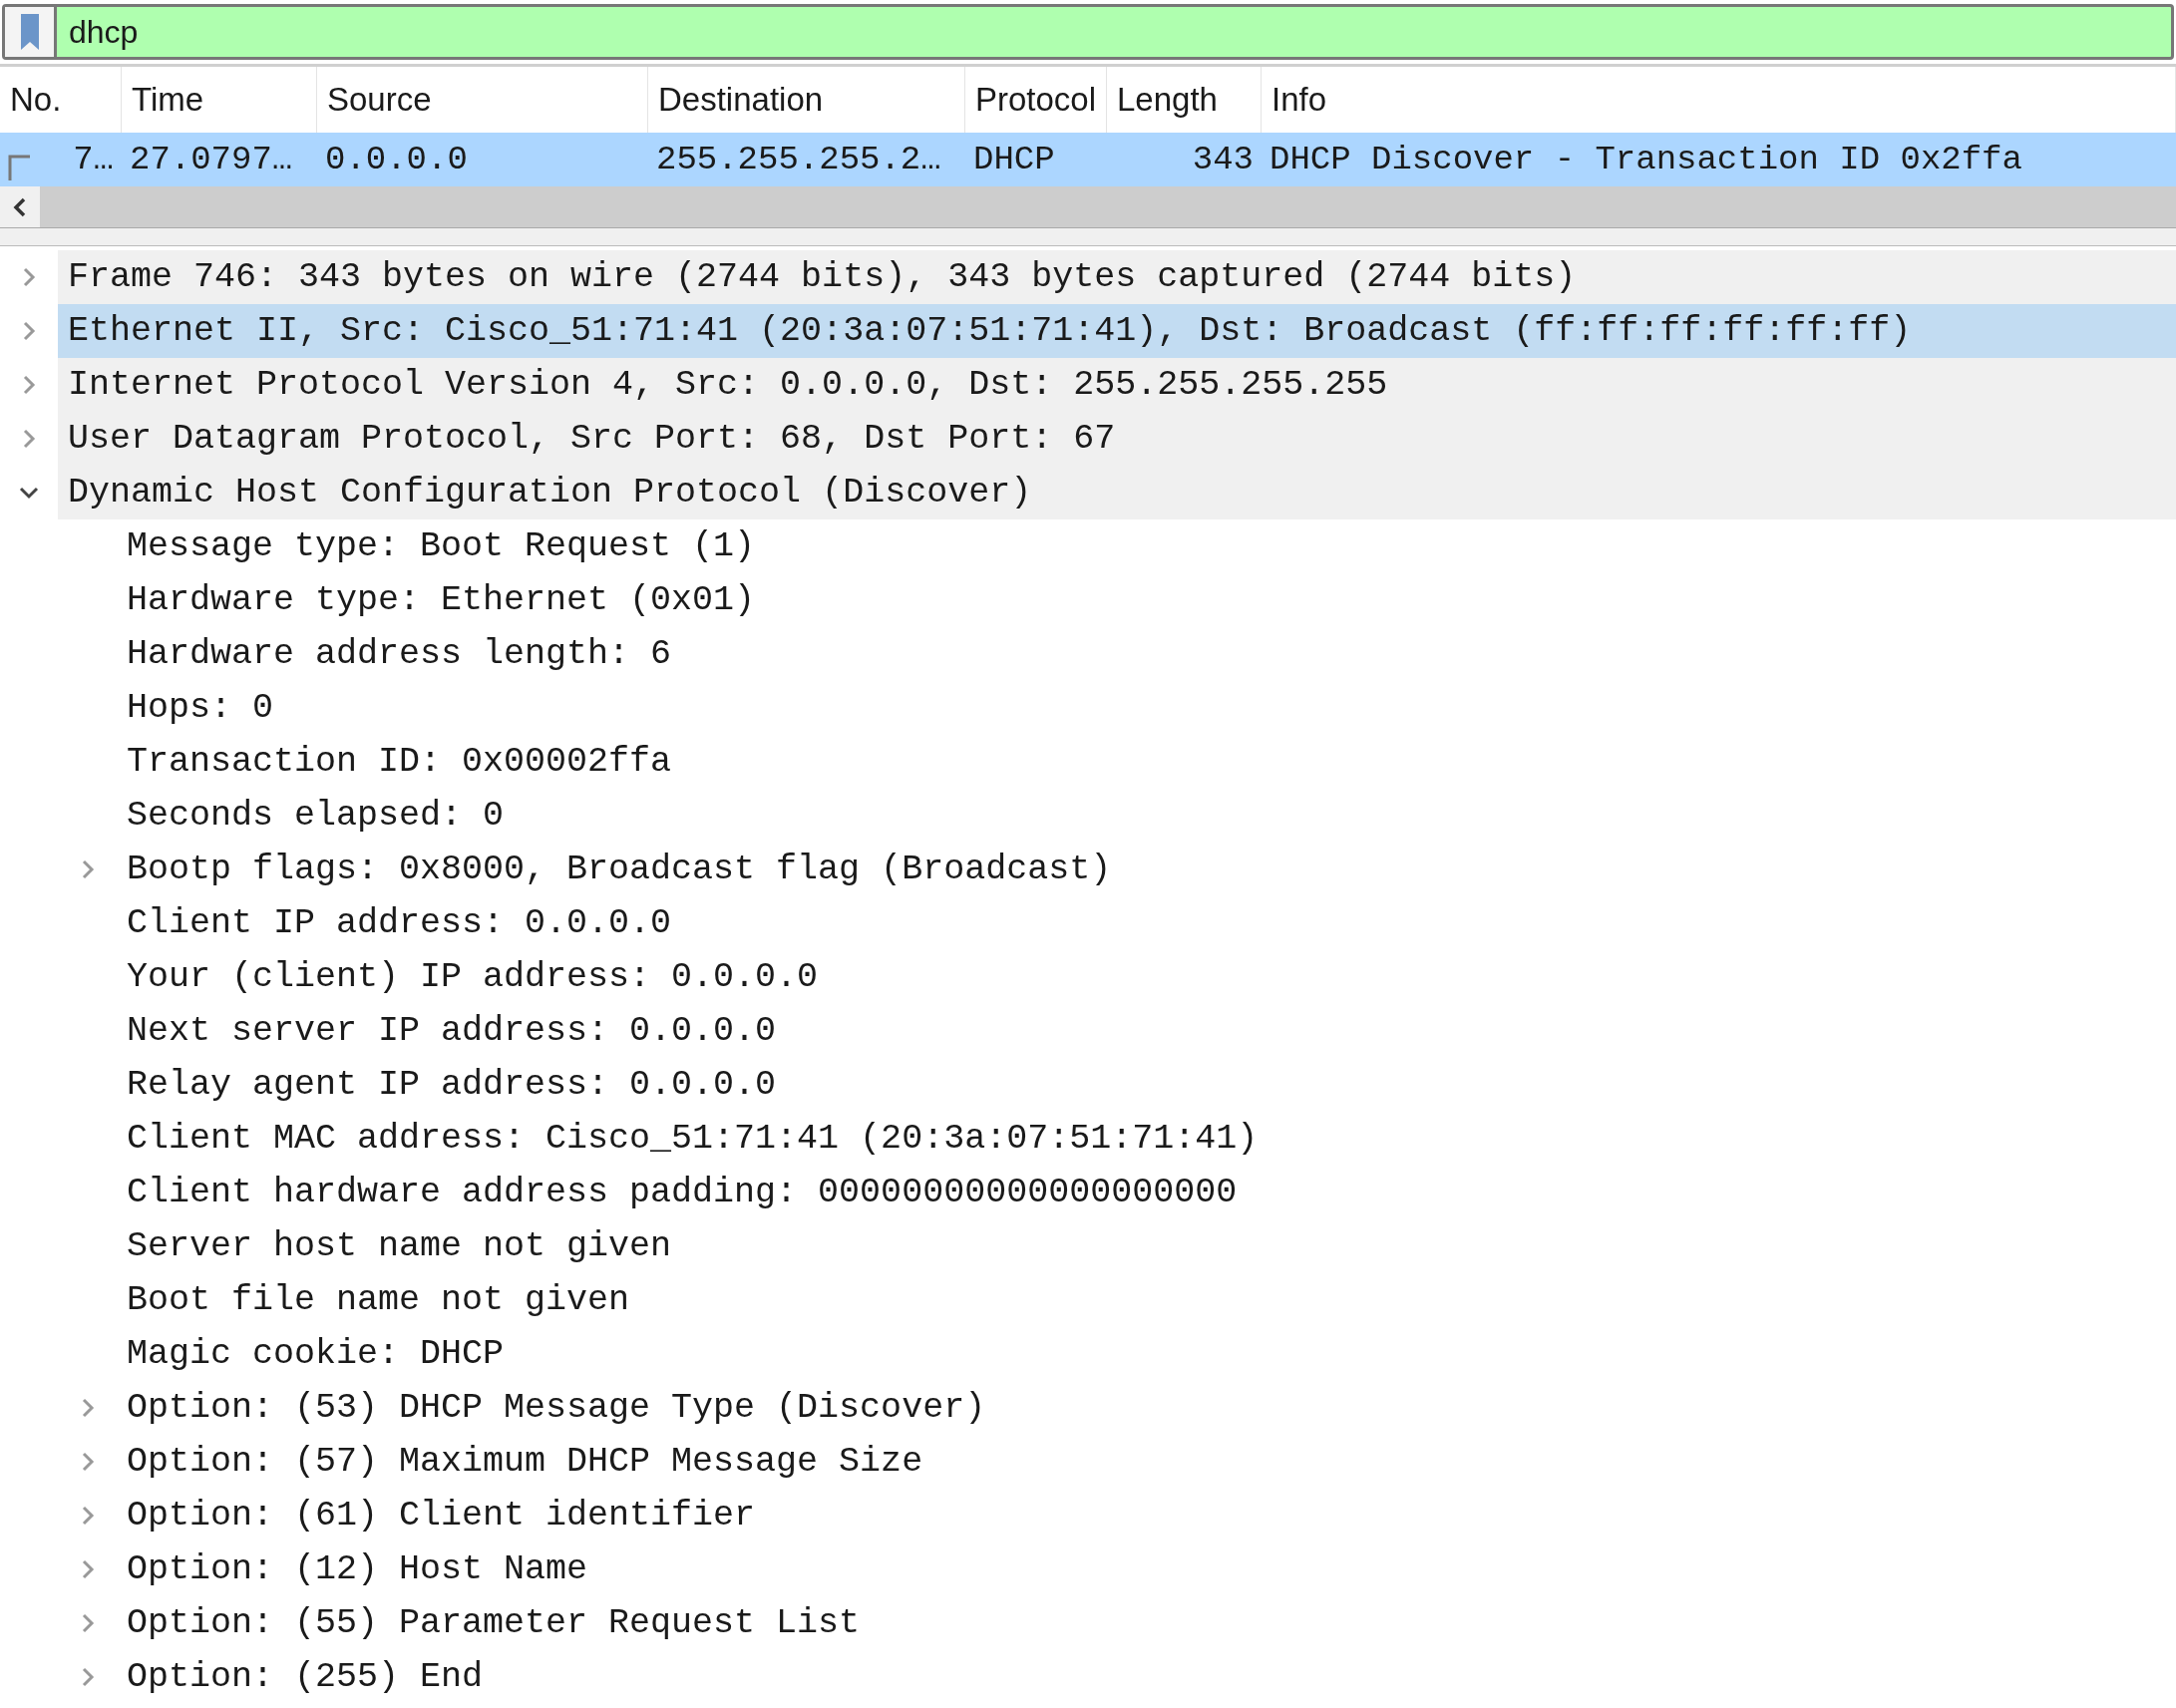 This screenshot has width=2176, height=1708. What do you see at coordinates (520, 1462) in the screenshot?
I see `tree-item: Option: (57) Maximum DHCP Message Size` at bounding box center [520, 1462].